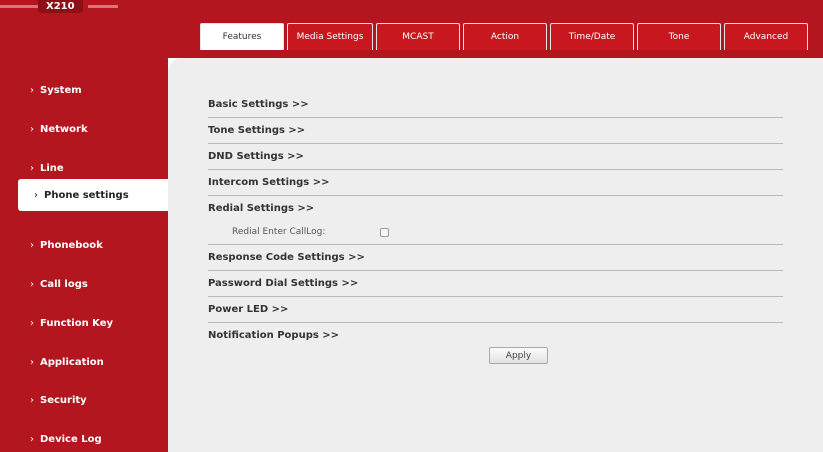 The height and width of the screenshot is (452, 823). Describe the element at coordinates (495, 130) in the screenshot. I see `section-tone-settings: Tone Settings >>` at that location.